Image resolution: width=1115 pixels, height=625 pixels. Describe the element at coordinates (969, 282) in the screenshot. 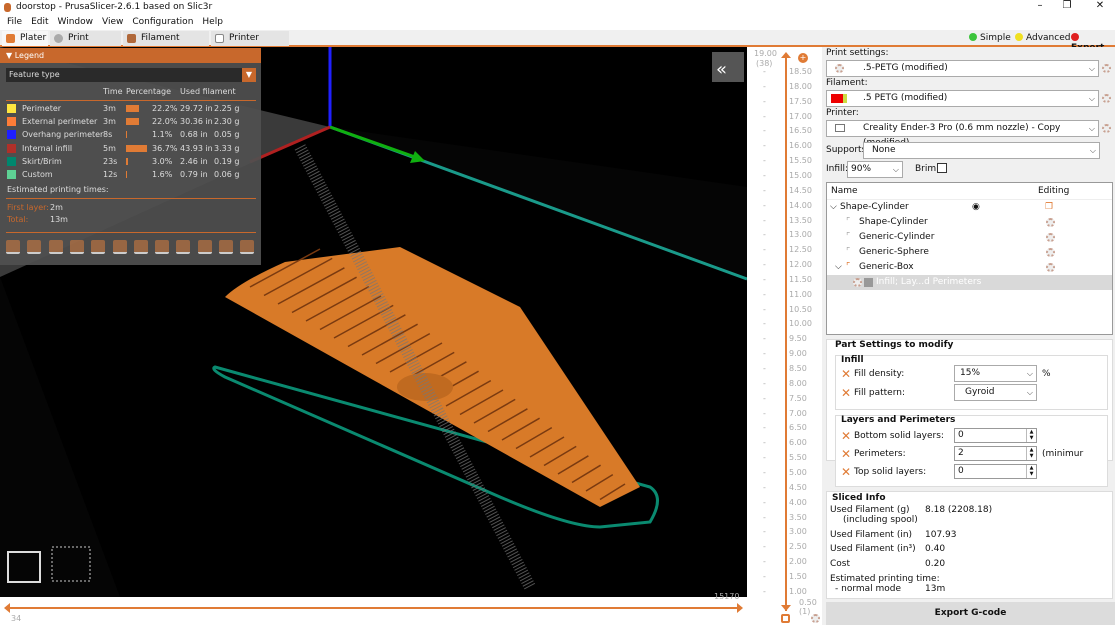

I see `tree-row-settings: Infill; Lay...d Perimeters` at that location.